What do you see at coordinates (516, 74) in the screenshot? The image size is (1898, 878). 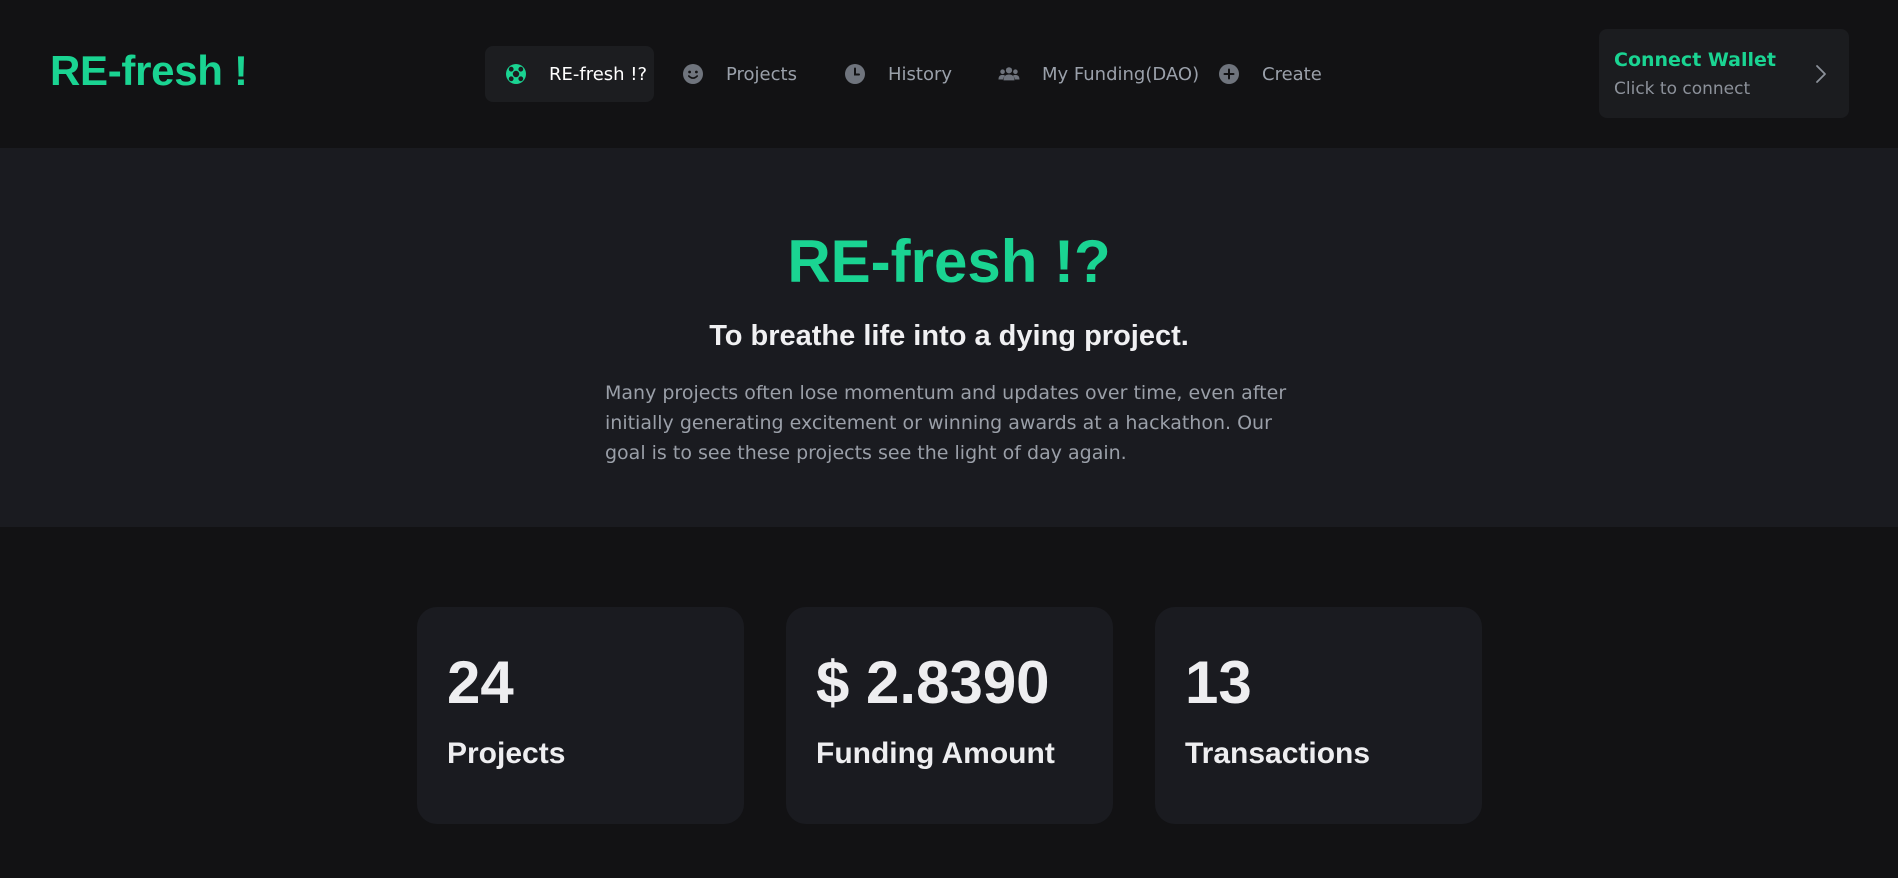 I see `lifebuoy-icon` at bounding box center [516, 74].